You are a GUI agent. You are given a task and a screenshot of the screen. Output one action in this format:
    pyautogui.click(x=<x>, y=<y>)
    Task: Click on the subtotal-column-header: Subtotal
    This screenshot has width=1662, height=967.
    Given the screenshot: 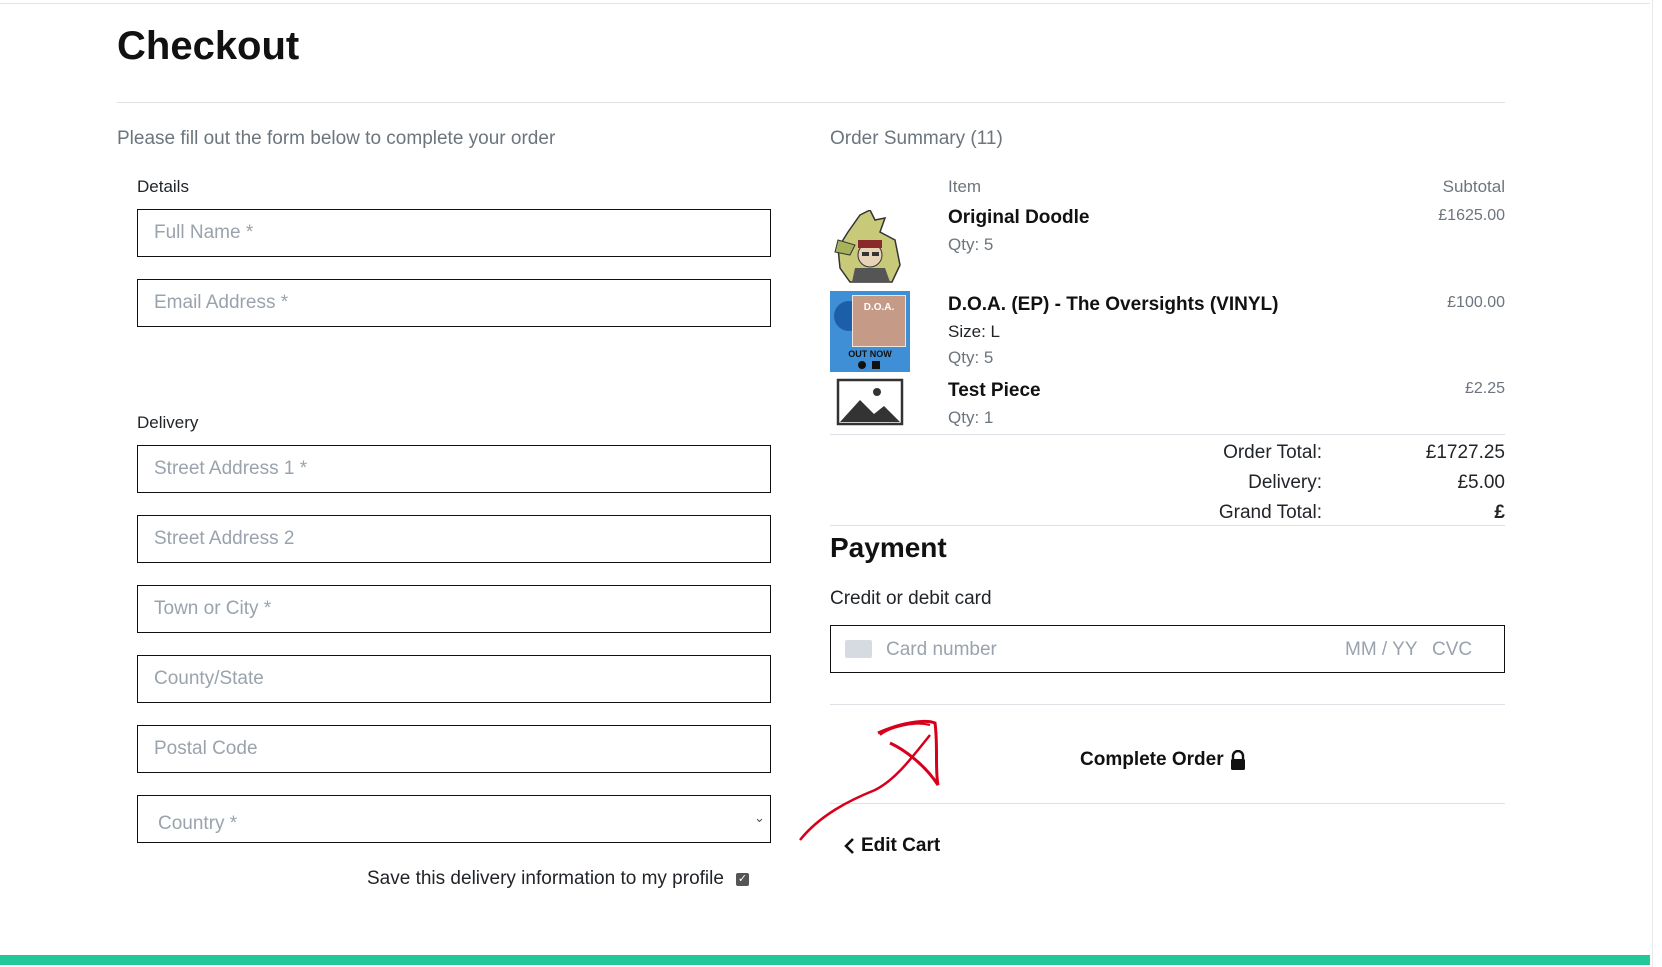 What is the action you would take?
    pyautogui.click(x=1473, y=186)
    